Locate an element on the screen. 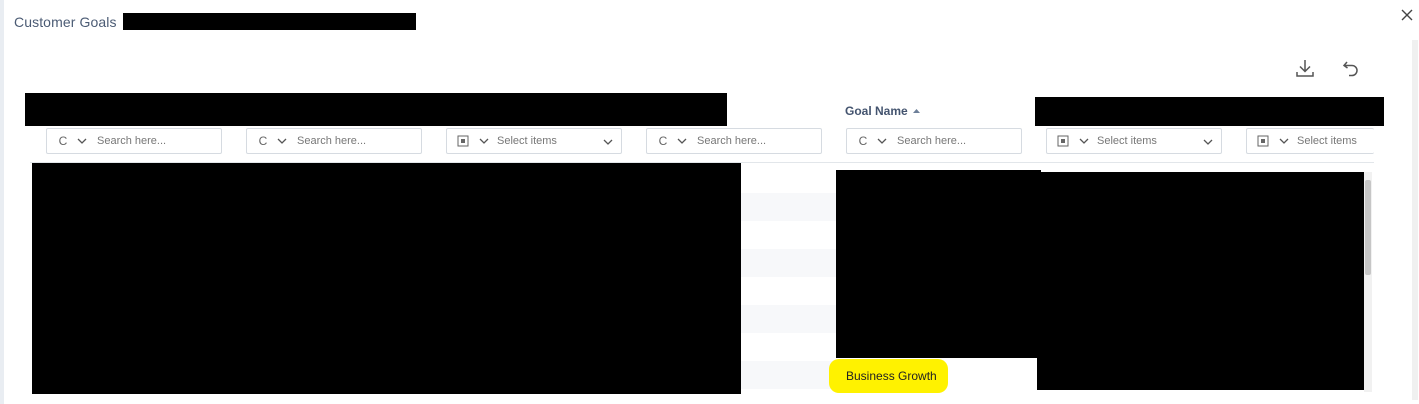  goal-name-cell: Business Growth is located at coordinates (891, 376).